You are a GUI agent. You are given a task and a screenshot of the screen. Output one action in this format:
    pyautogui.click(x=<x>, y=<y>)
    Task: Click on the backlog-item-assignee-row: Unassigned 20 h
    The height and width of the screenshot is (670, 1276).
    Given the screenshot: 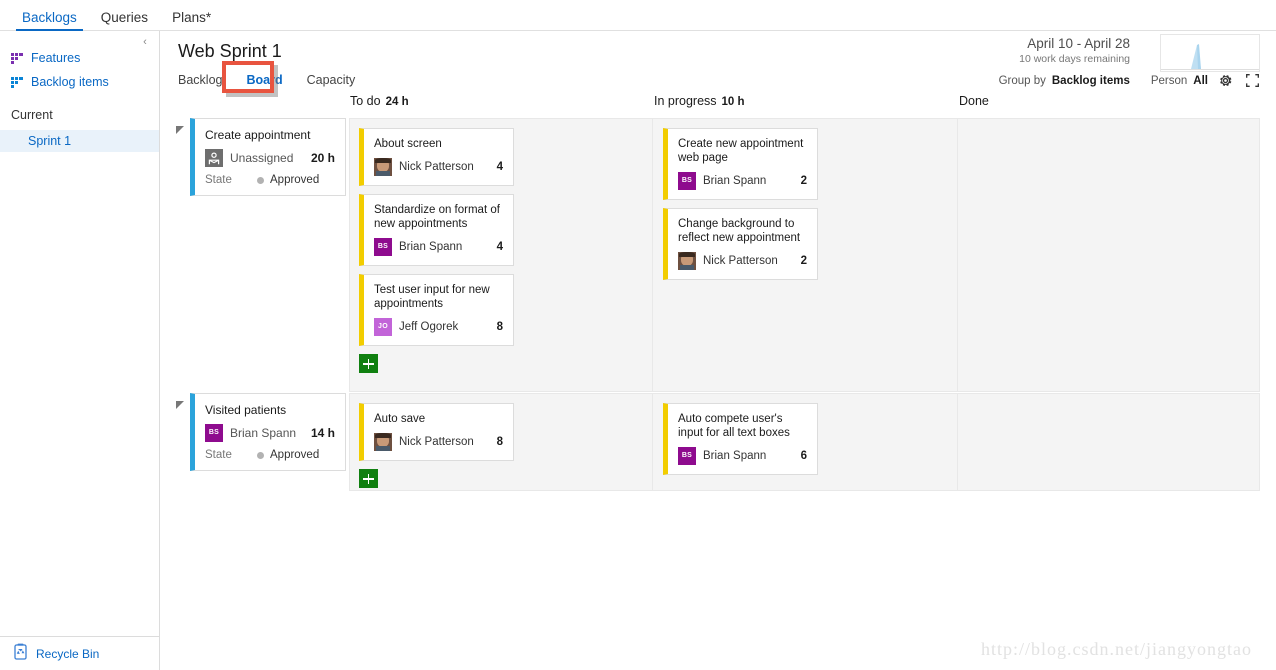 What is the action you would take?
    pyautogui.click(x=270, y=155)
    